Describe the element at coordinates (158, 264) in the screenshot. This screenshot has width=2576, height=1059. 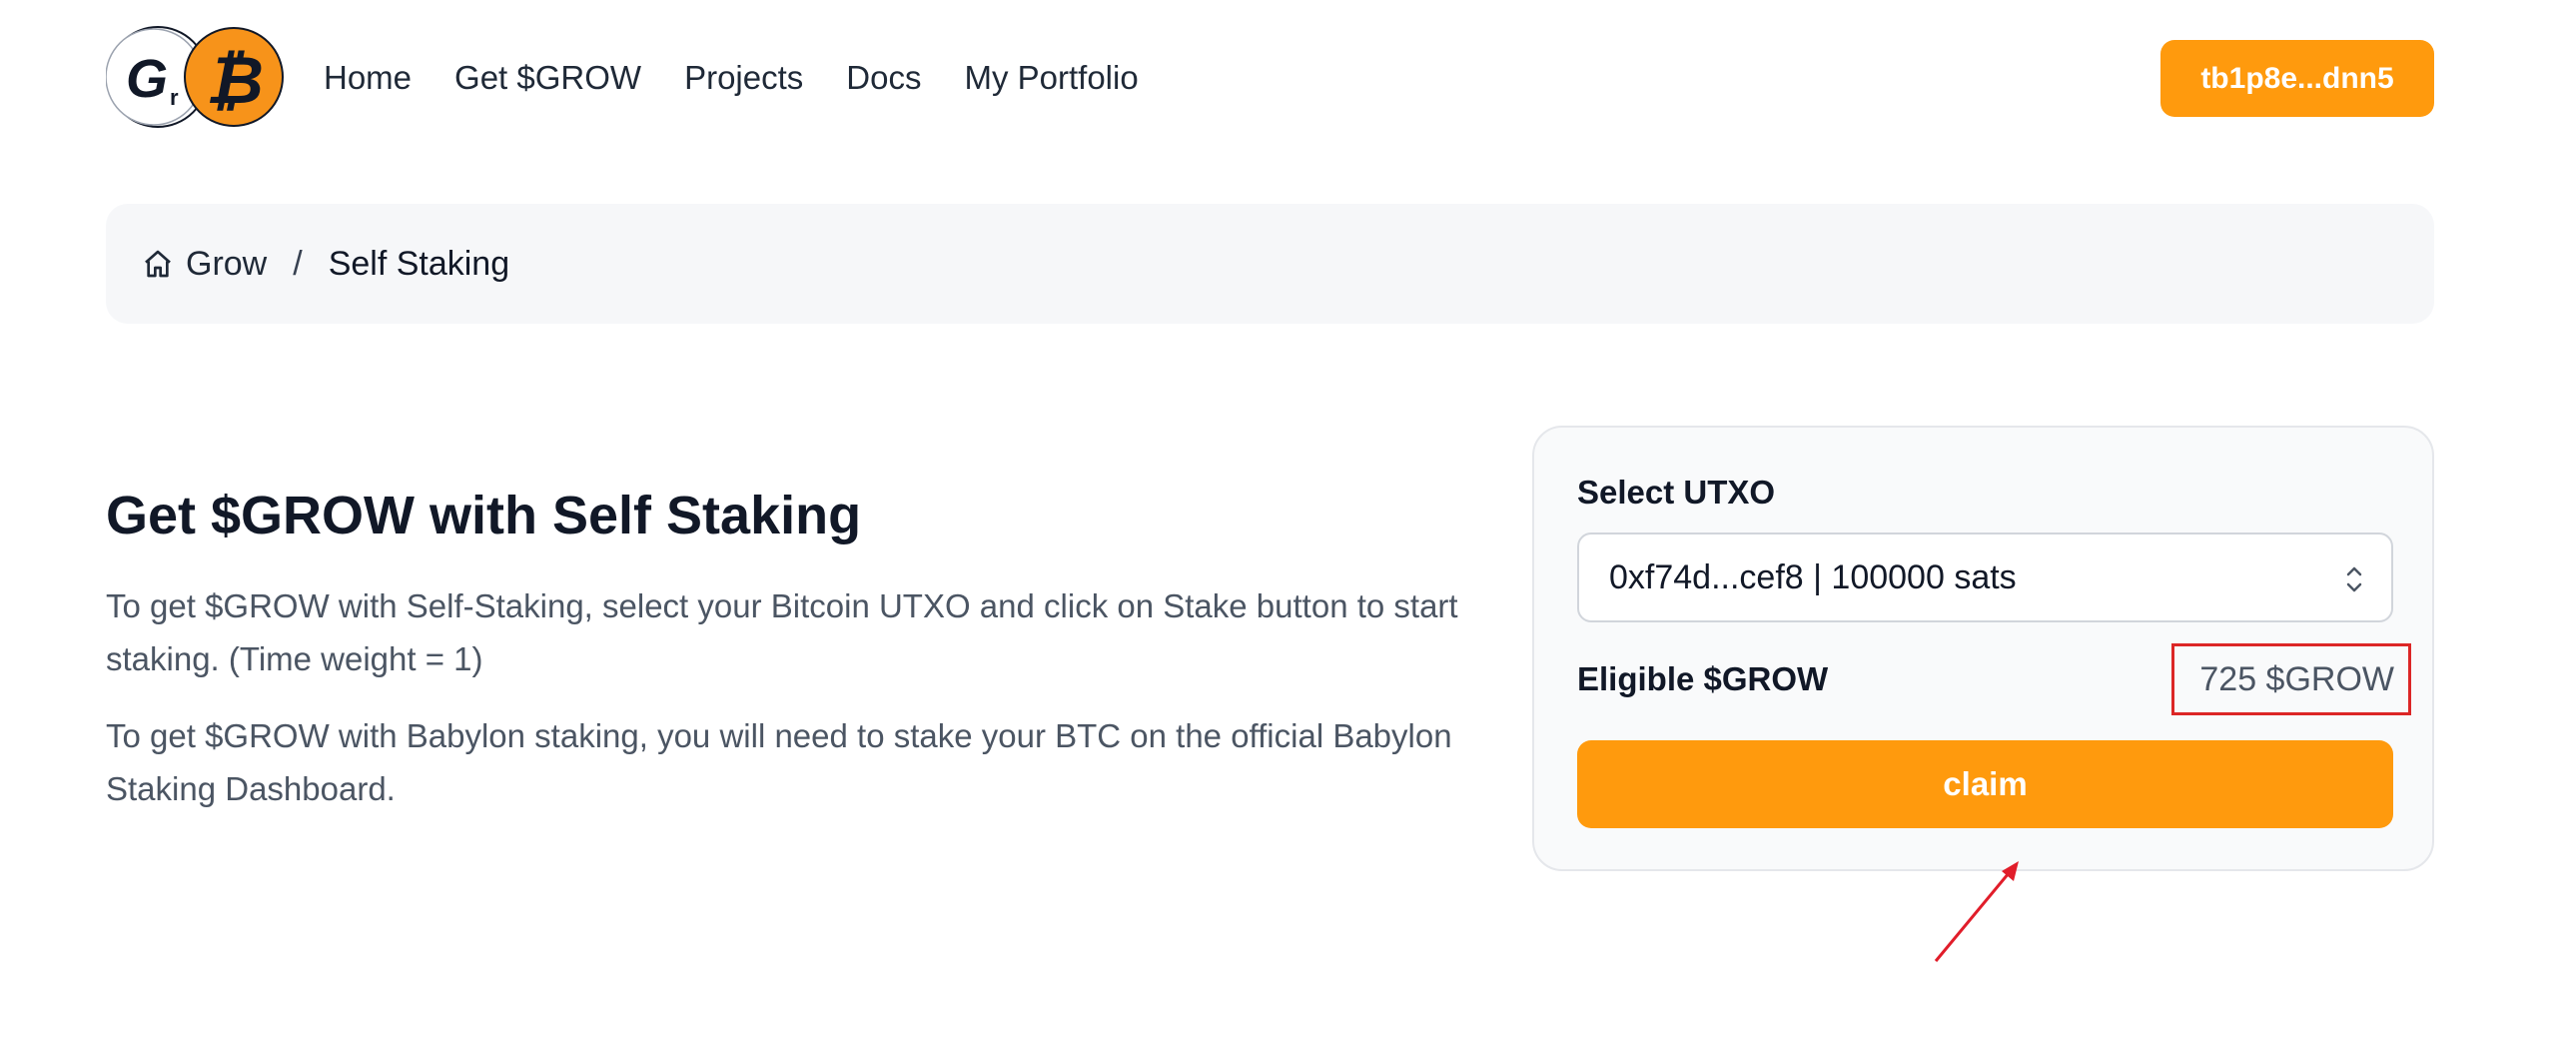
I see `home-icon` at that location.